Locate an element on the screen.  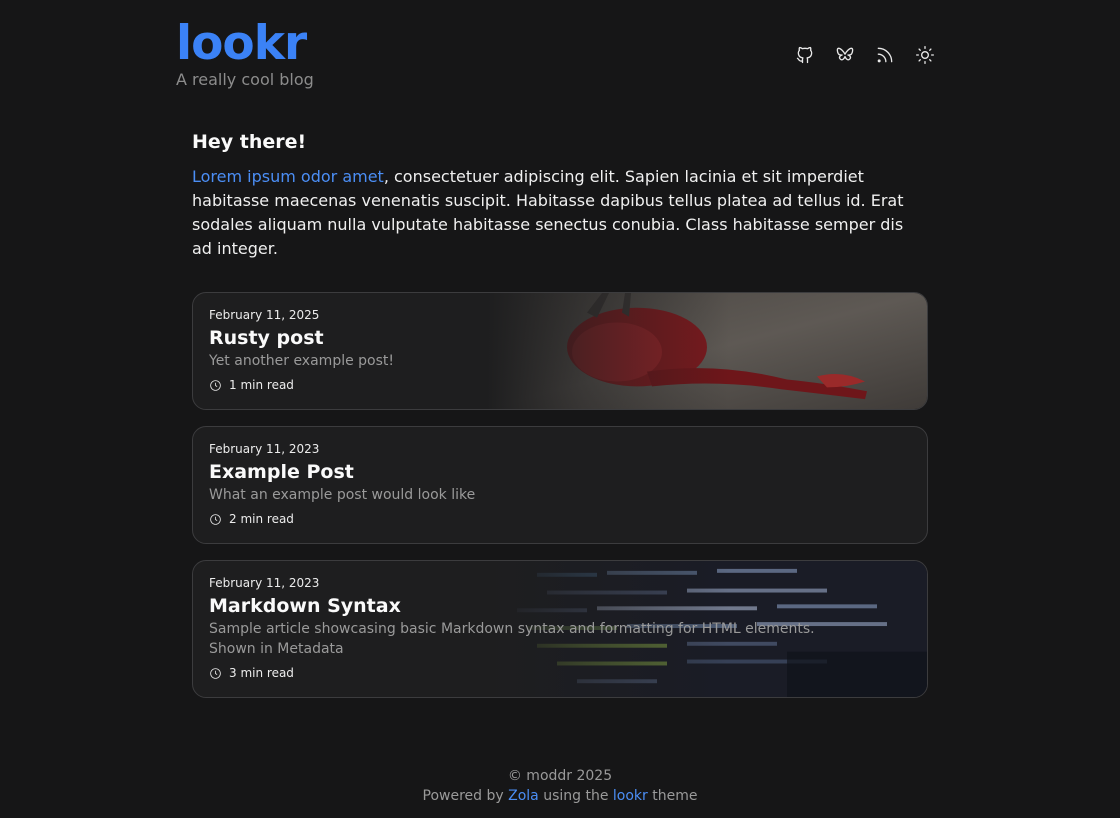
brand: lookr A really cool blog is located at coordinates (245, 51).